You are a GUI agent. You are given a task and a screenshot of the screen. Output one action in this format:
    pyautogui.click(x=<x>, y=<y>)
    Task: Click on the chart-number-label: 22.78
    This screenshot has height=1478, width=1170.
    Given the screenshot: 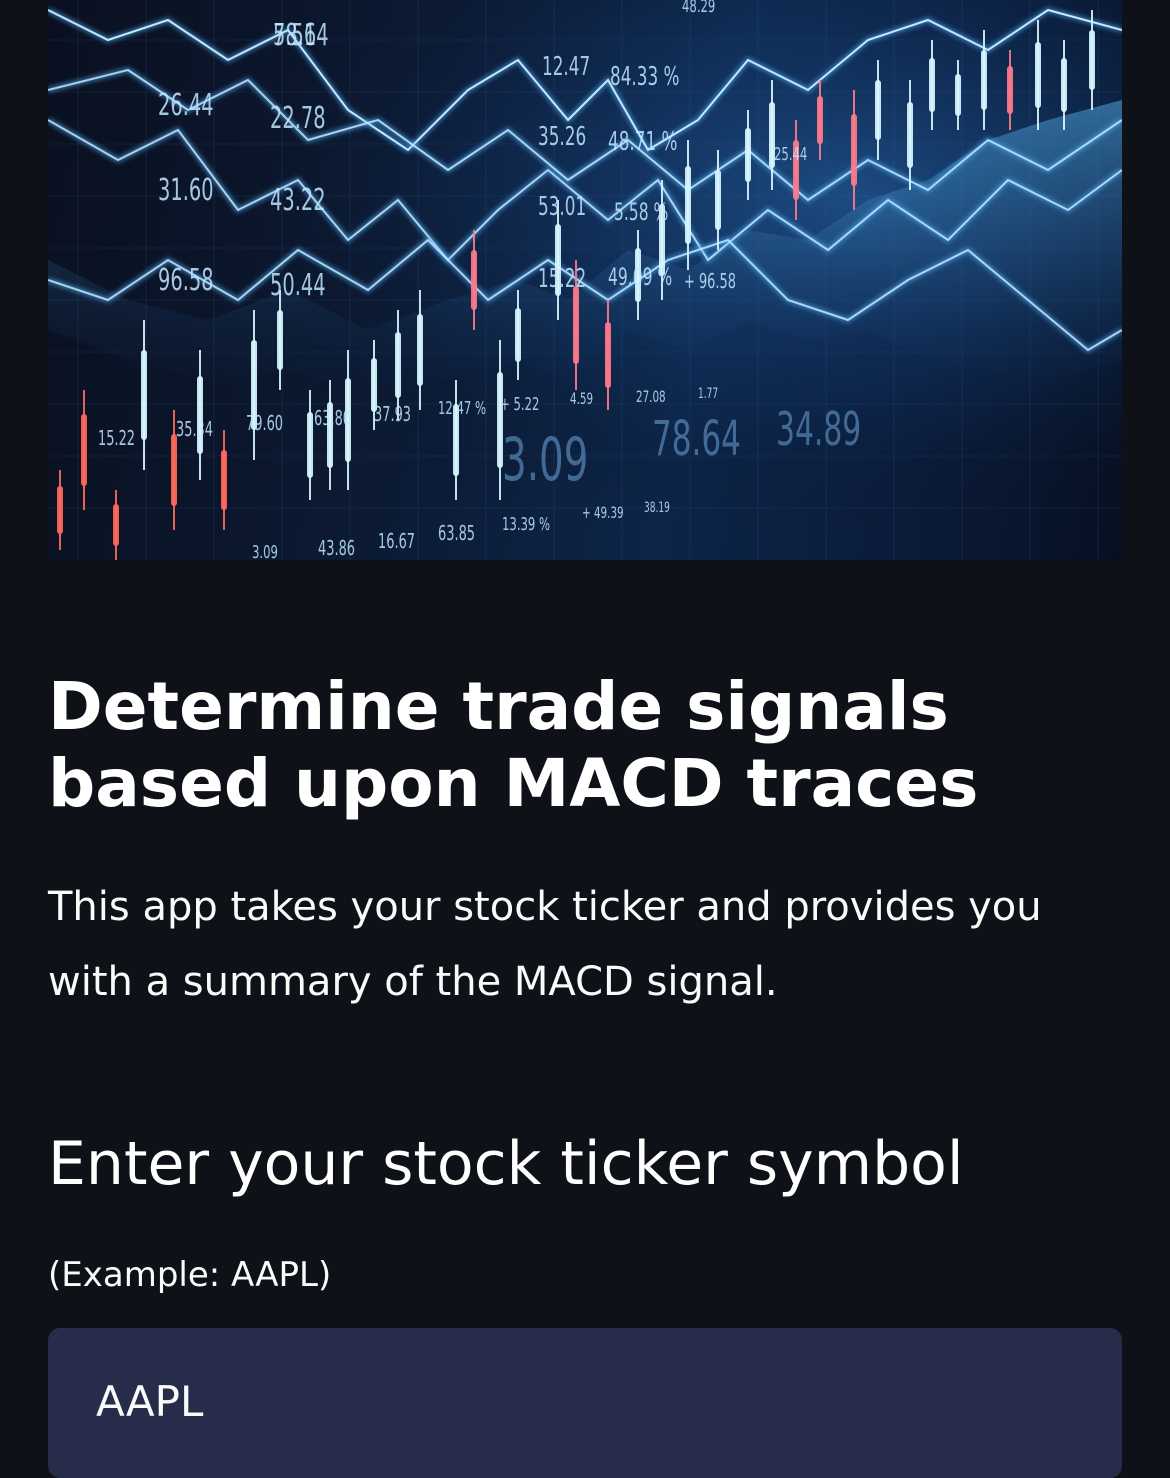 What is the action you would take?
    pyautogui.click(x=298, y=119)
    